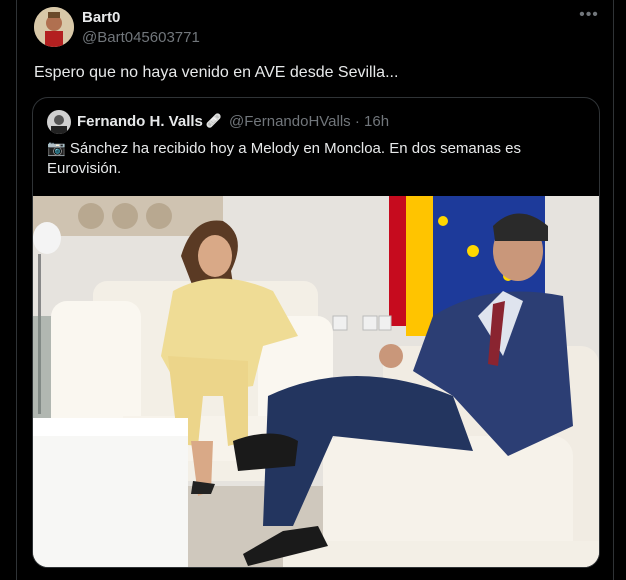 Image resolution: width=626 pixels, height=580 pixels. I want to click on quote-author-avatar, so click(59, 122).